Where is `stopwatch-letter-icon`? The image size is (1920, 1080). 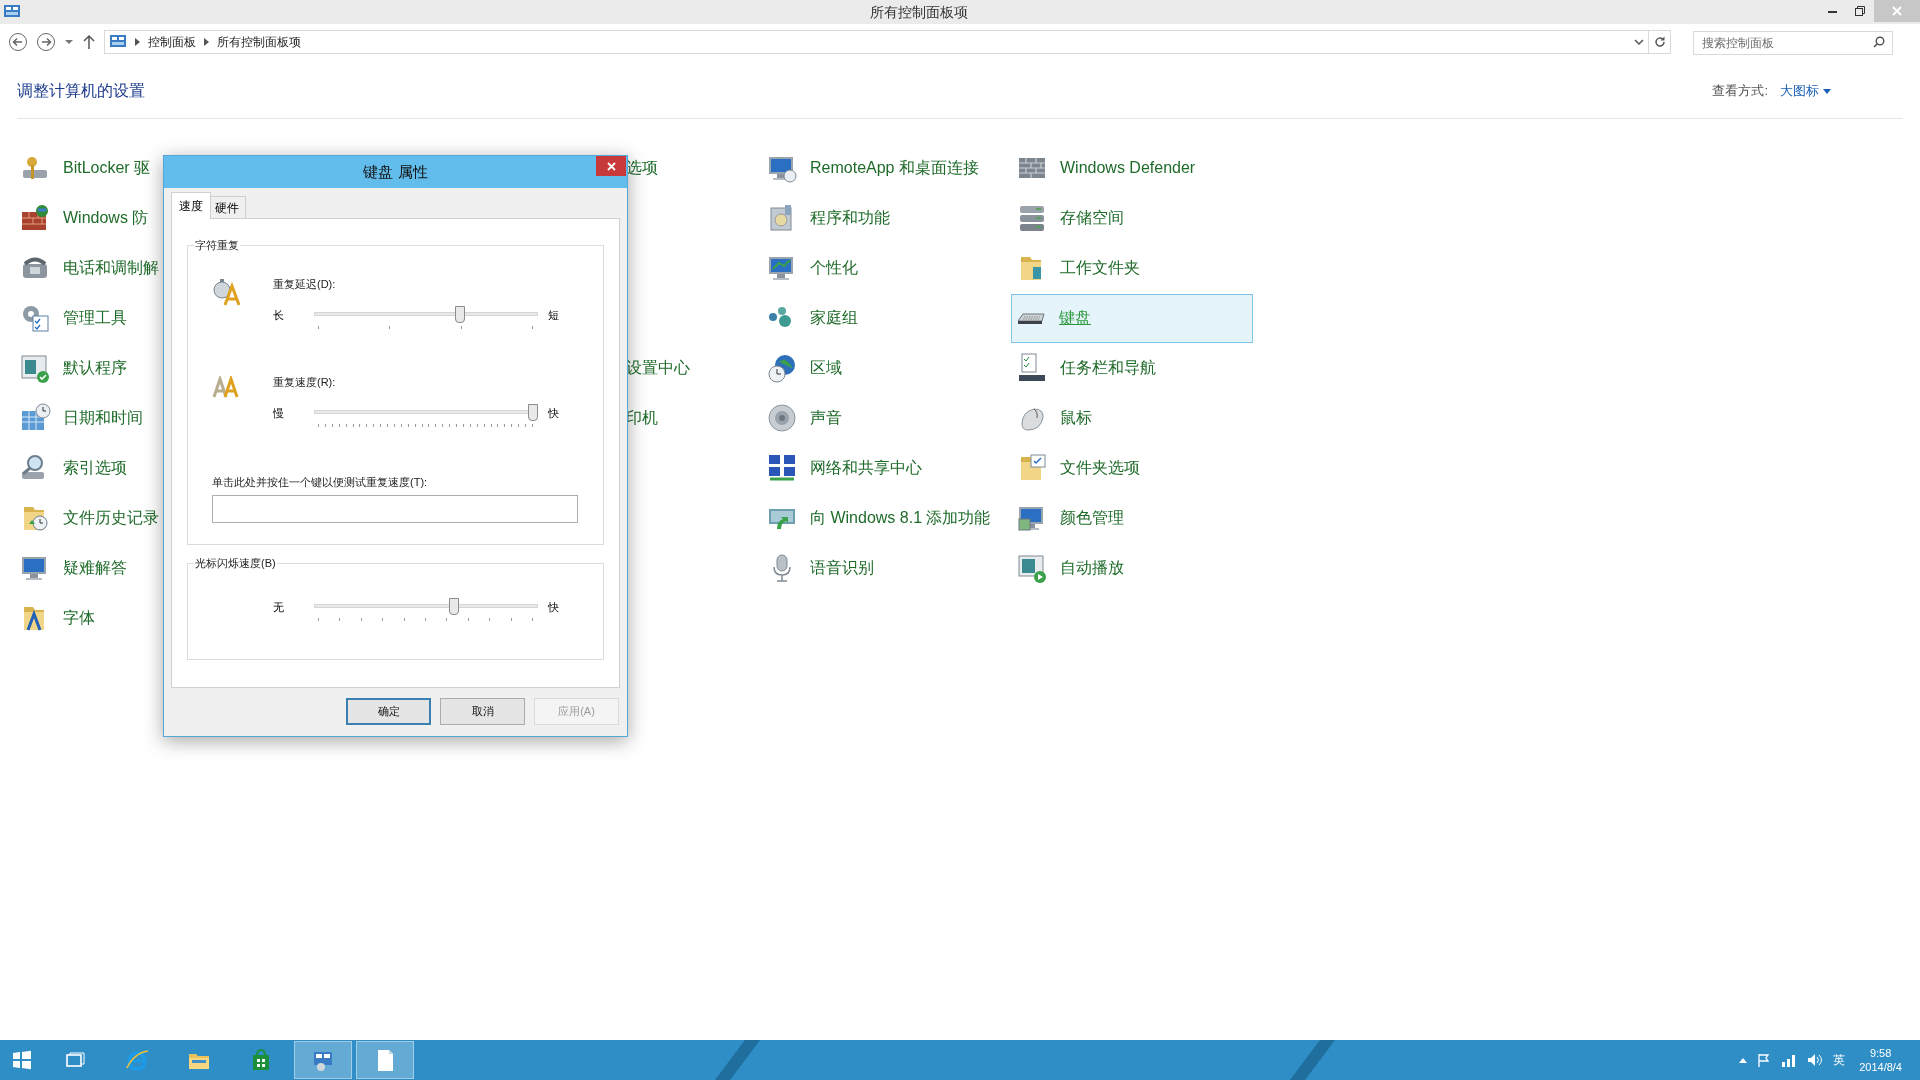 stopwatch-letter-icon is located at coordinates (227, 292).